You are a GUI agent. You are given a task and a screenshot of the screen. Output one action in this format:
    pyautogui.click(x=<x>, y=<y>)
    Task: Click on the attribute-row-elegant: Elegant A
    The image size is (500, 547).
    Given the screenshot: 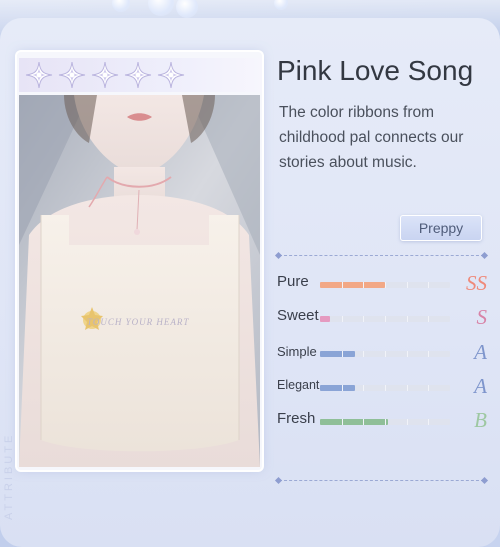 What is the action you would take?
    pyautogui.click(x=382, y=387)
    